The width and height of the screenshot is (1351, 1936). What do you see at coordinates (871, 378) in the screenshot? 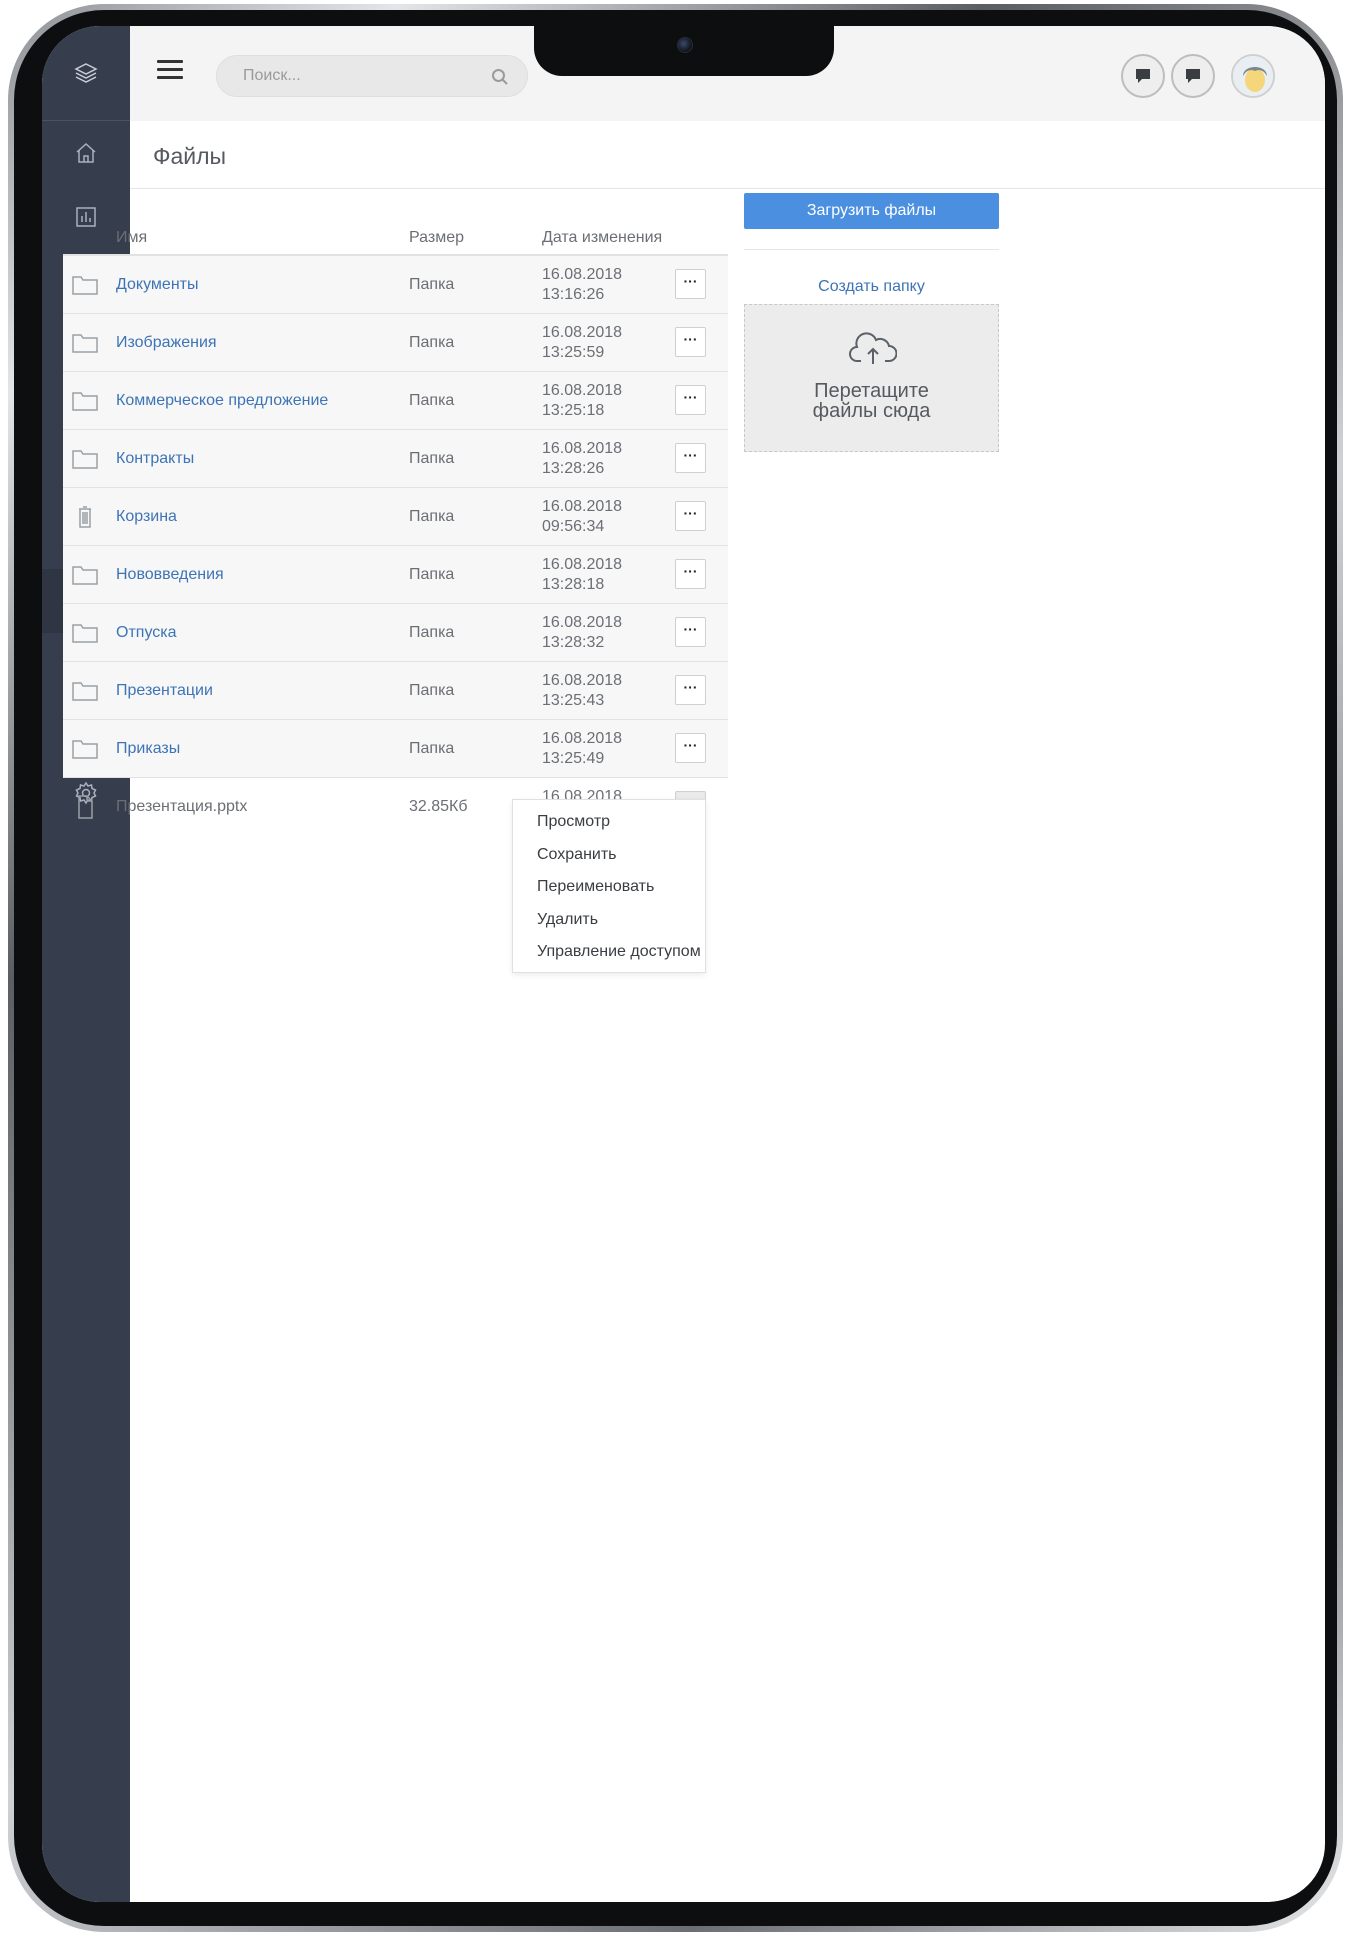
I see `dropzone: Перетащите файлы сюда` at bounding box center [871, 378].